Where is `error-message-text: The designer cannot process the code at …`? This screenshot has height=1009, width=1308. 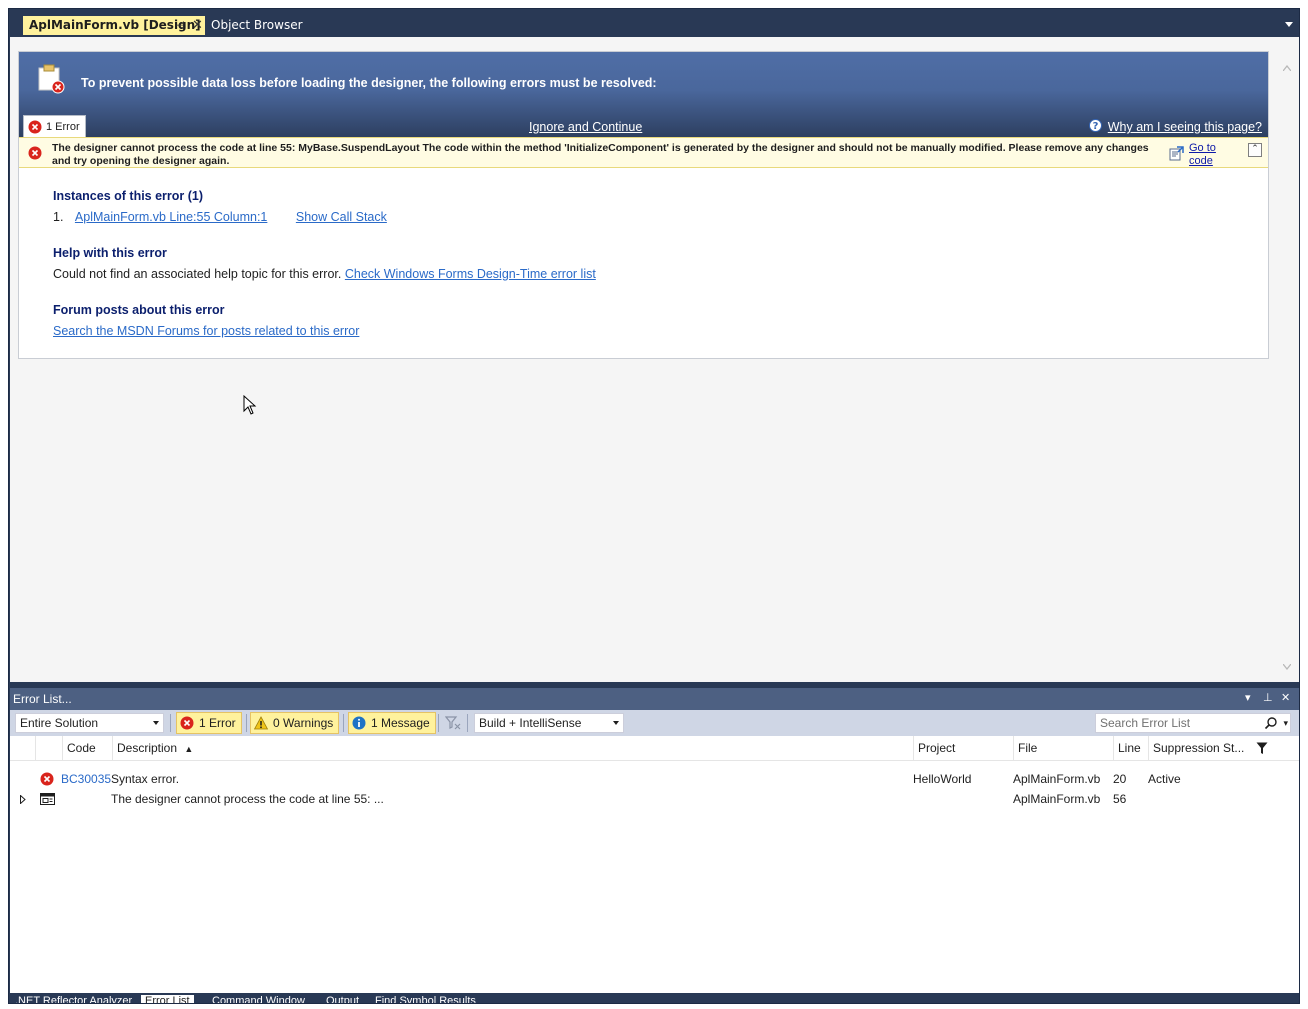
error-message-text: The designer cannot process the code at … is located at coordinates (600, 154).